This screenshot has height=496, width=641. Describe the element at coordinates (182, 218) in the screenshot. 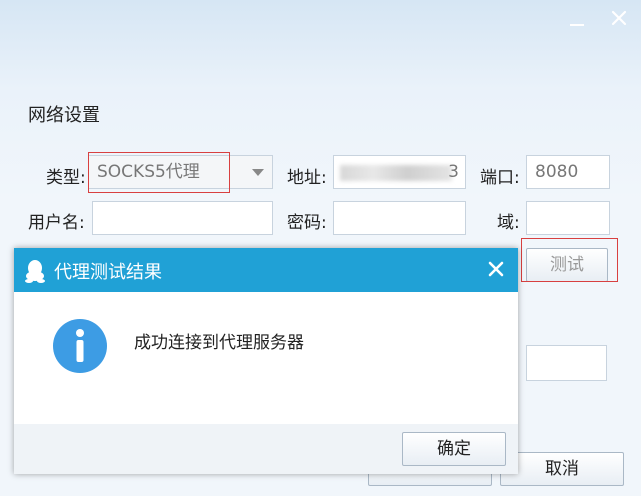

I see `username-input` at that location.